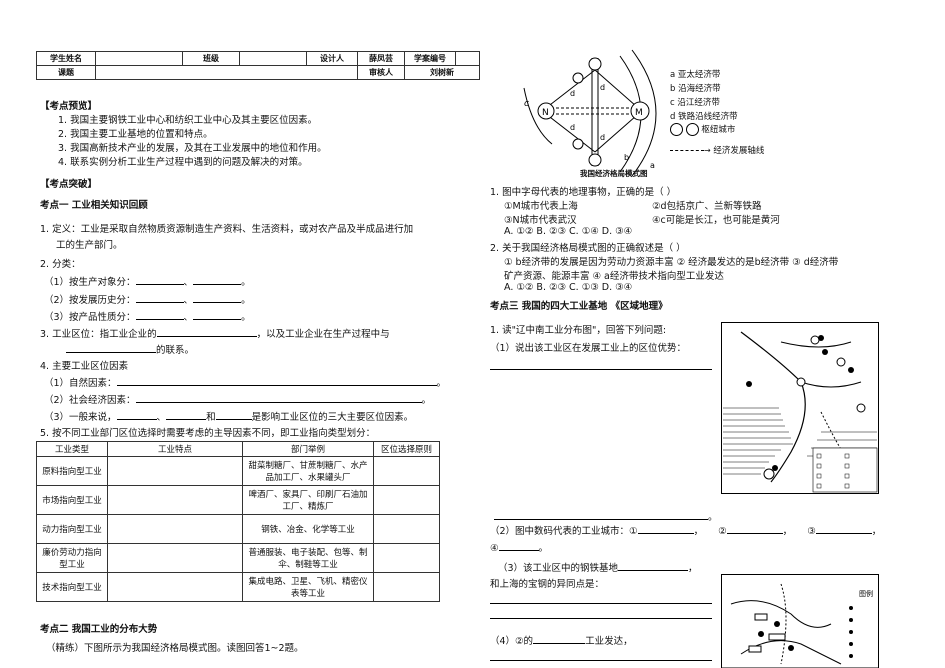 The height and width of the screenshot is (668, 945). I want to click on legend-axis: → 经济发展轴线, so click(717, 150).